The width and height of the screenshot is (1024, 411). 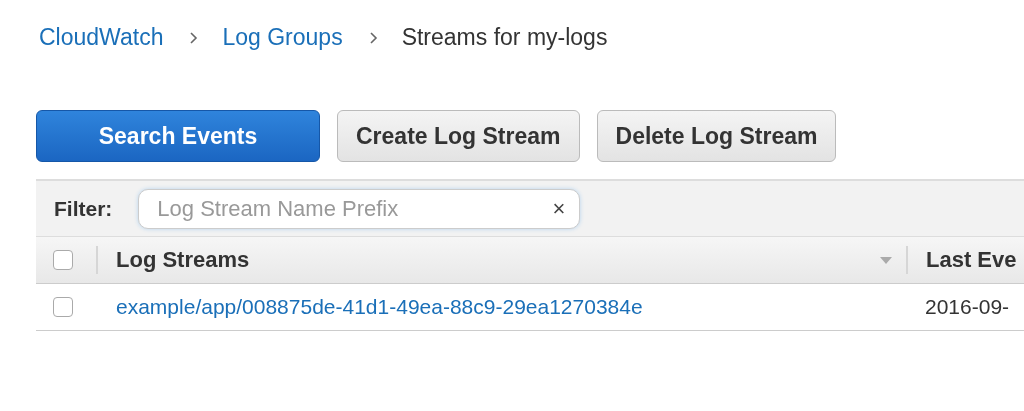 What do you see at coordinates (359, 208) in the screenshot?
I see `search-field: Log Stream Name Prefix ×` at bounding box center [359, 208].